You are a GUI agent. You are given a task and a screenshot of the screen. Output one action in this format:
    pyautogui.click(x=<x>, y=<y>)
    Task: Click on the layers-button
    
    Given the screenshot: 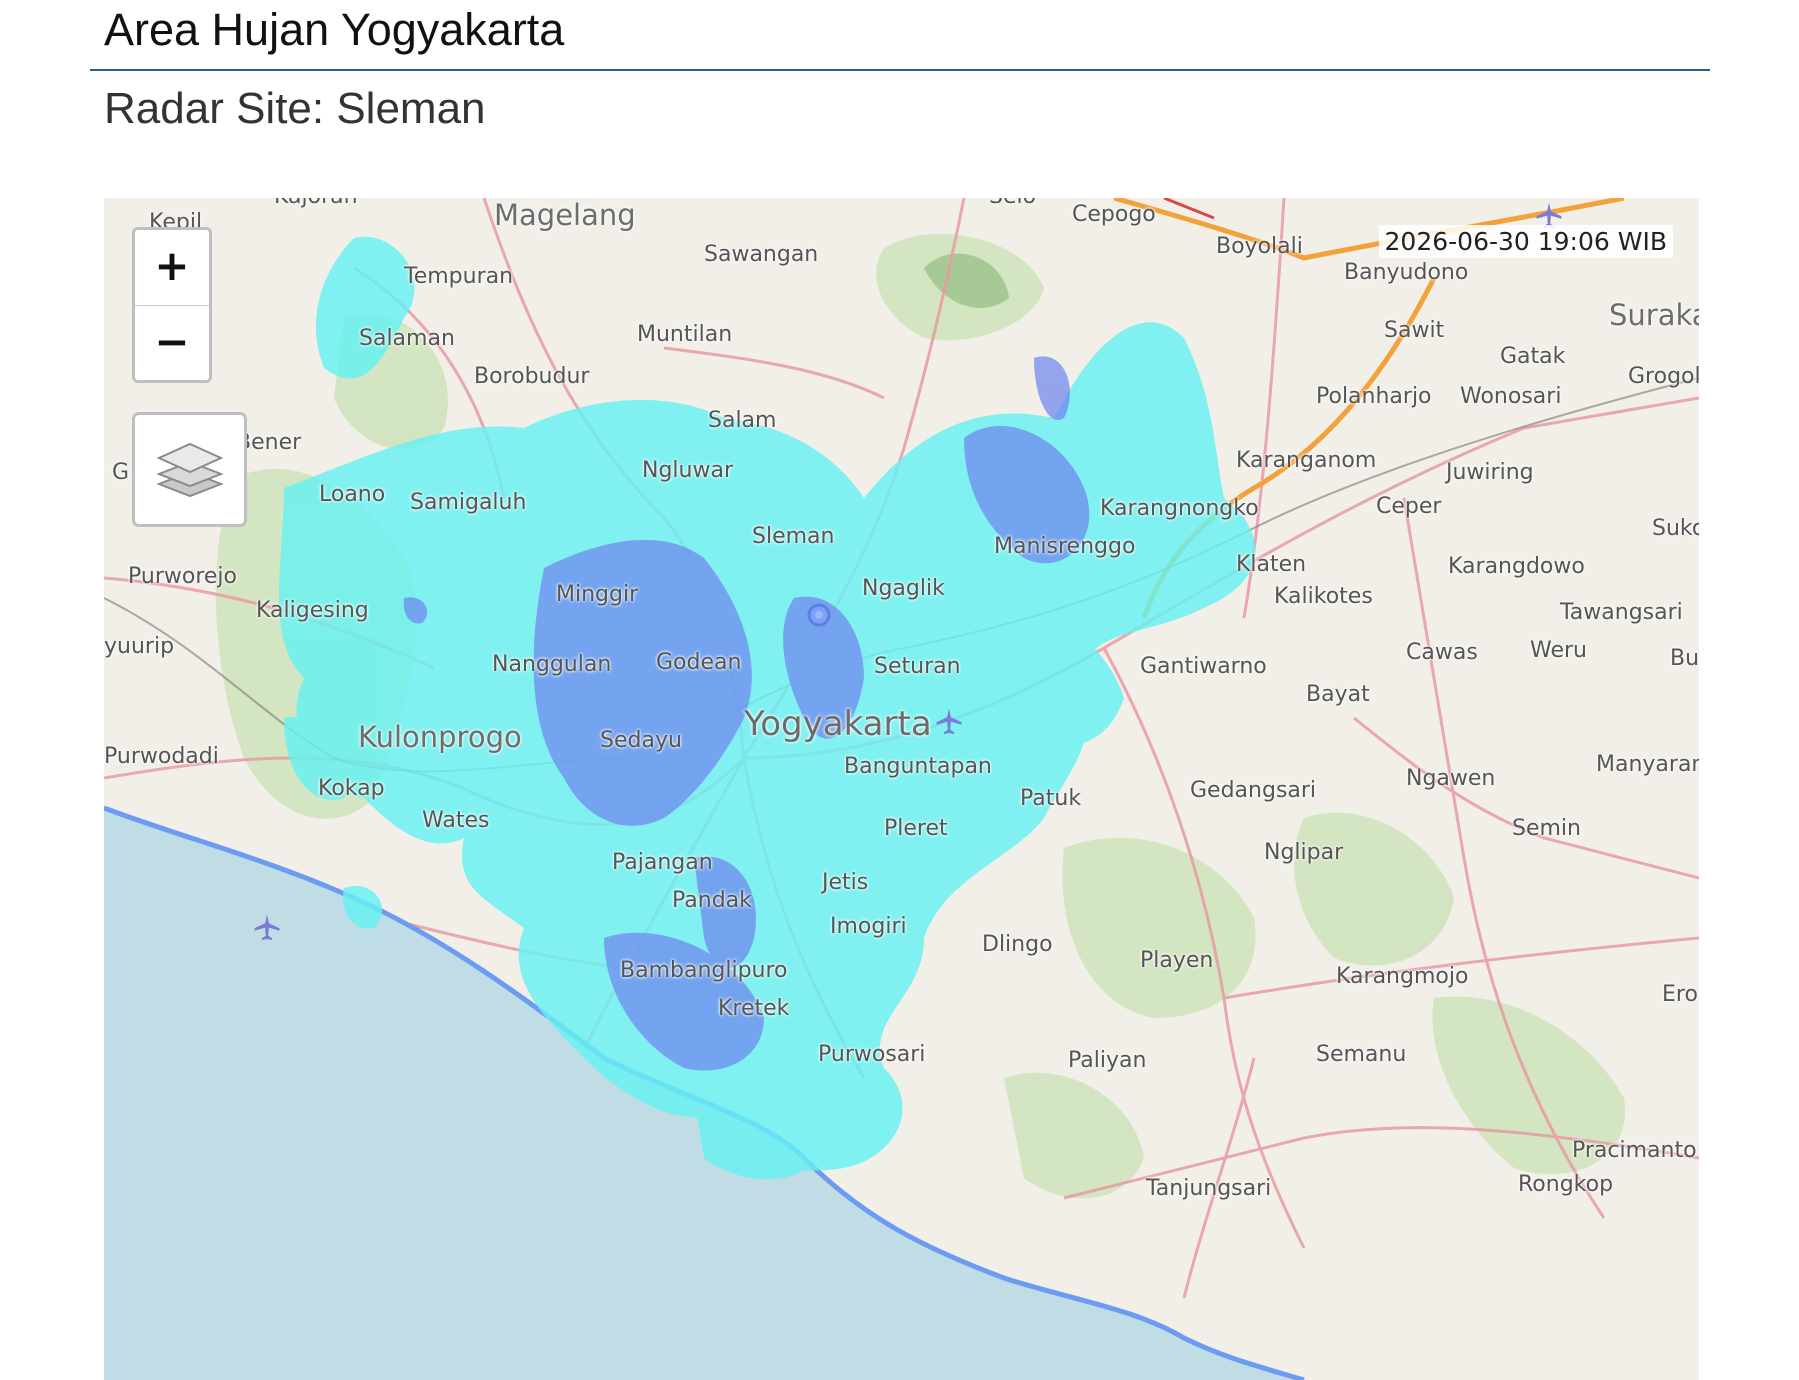 What is the action you would take?
    pyautogui.click(x=189, y=469)
    